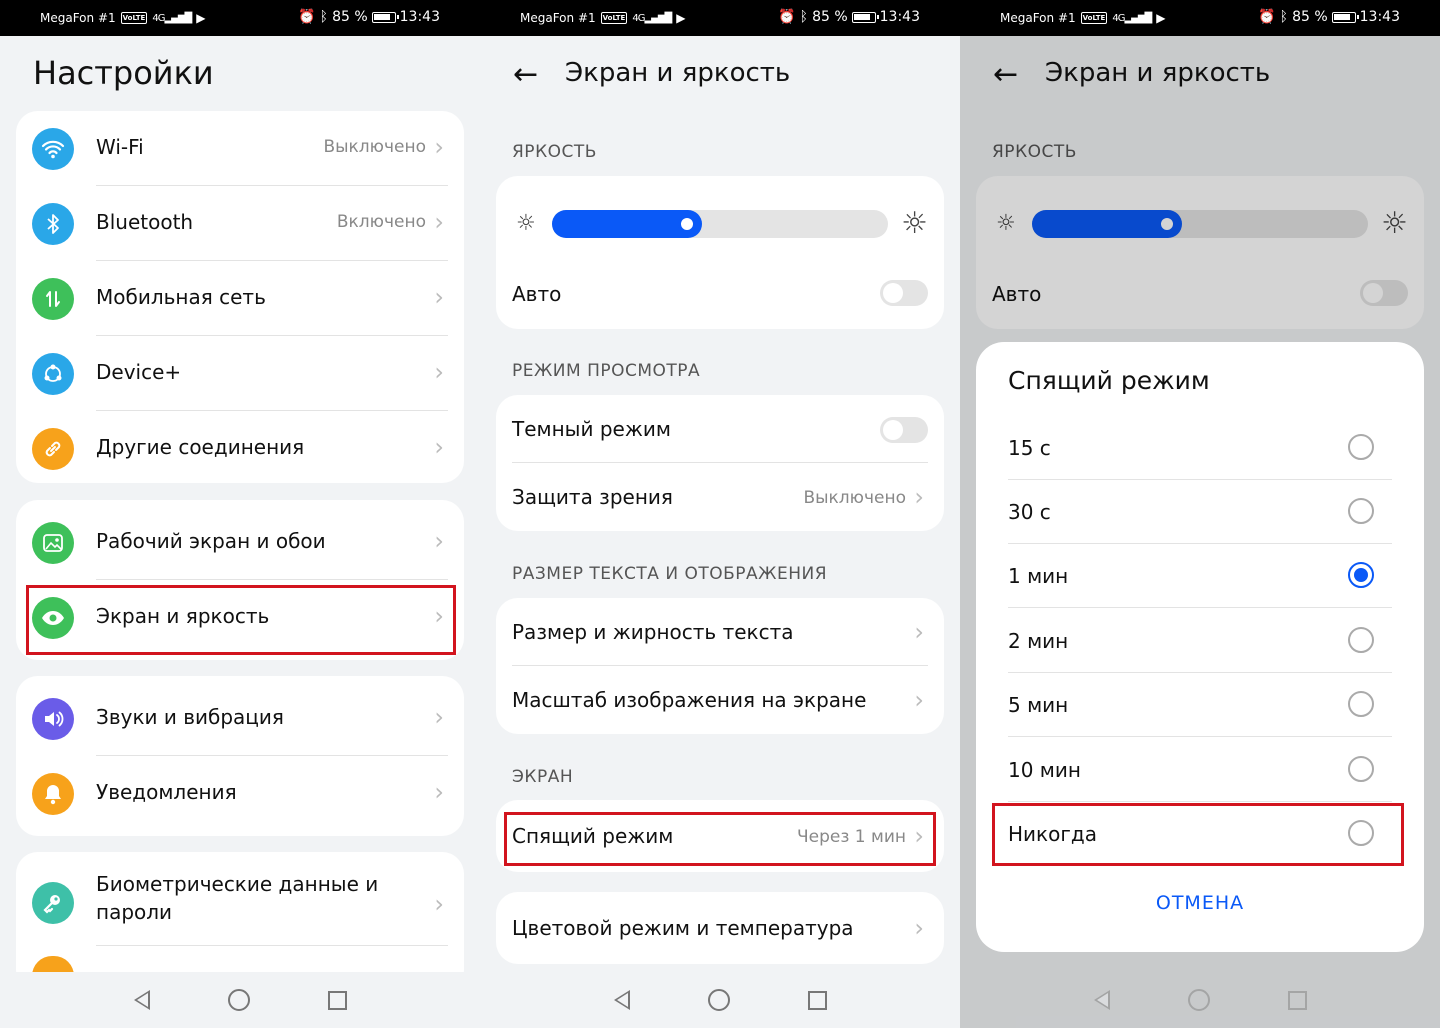  What do you see at coordinates (537, 294) in the screenshot?
I see `auto-label: Авто` at bounding box center [537, 294].